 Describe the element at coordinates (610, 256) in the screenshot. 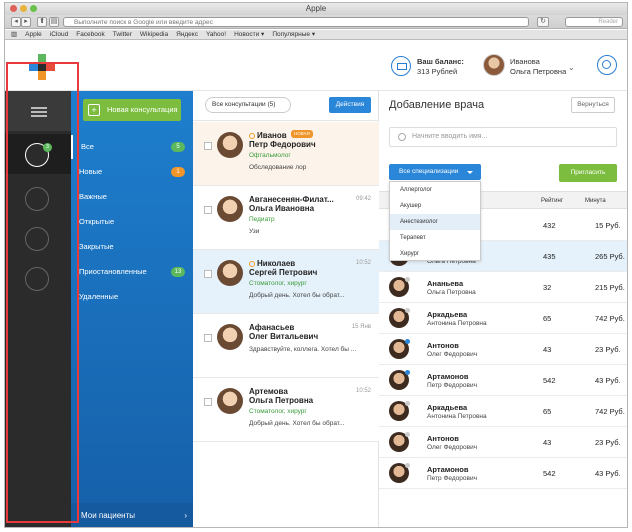

I see `price-value: 265 Руб.` at that location.